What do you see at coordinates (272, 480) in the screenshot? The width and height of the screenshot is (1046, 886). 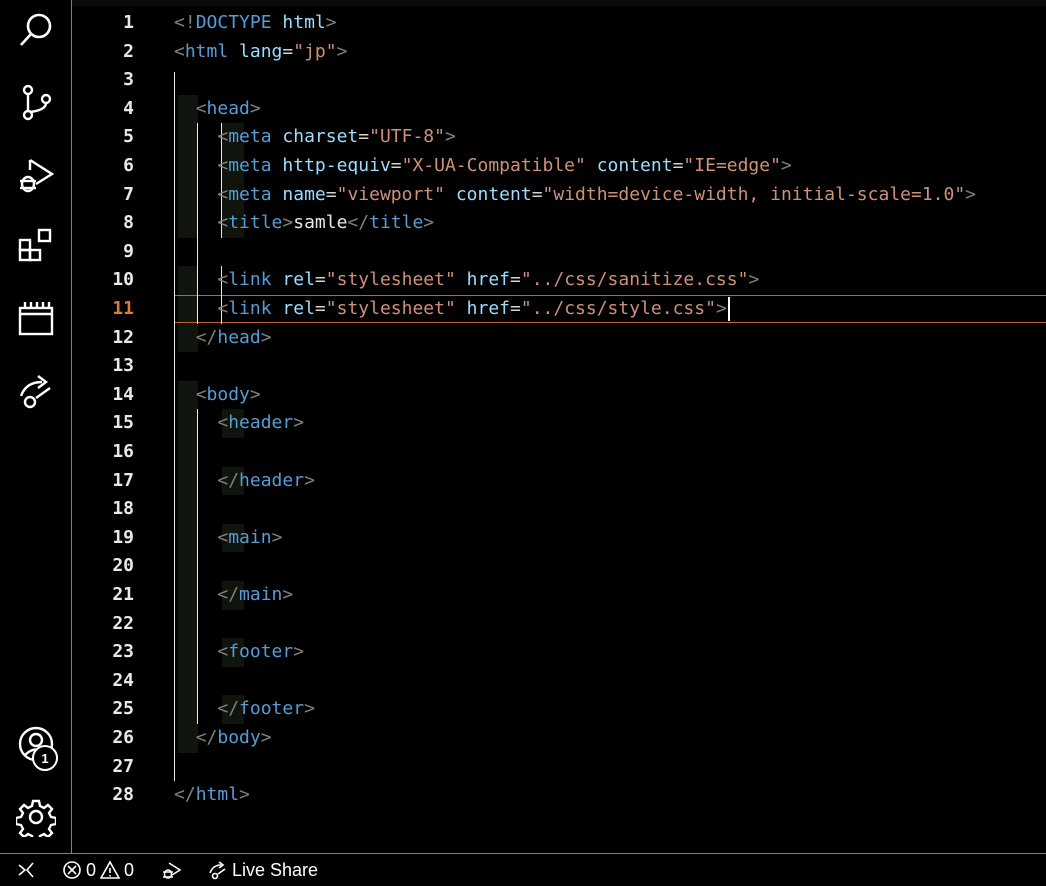 I see `code-token: header` at bounding box center [272, 480].